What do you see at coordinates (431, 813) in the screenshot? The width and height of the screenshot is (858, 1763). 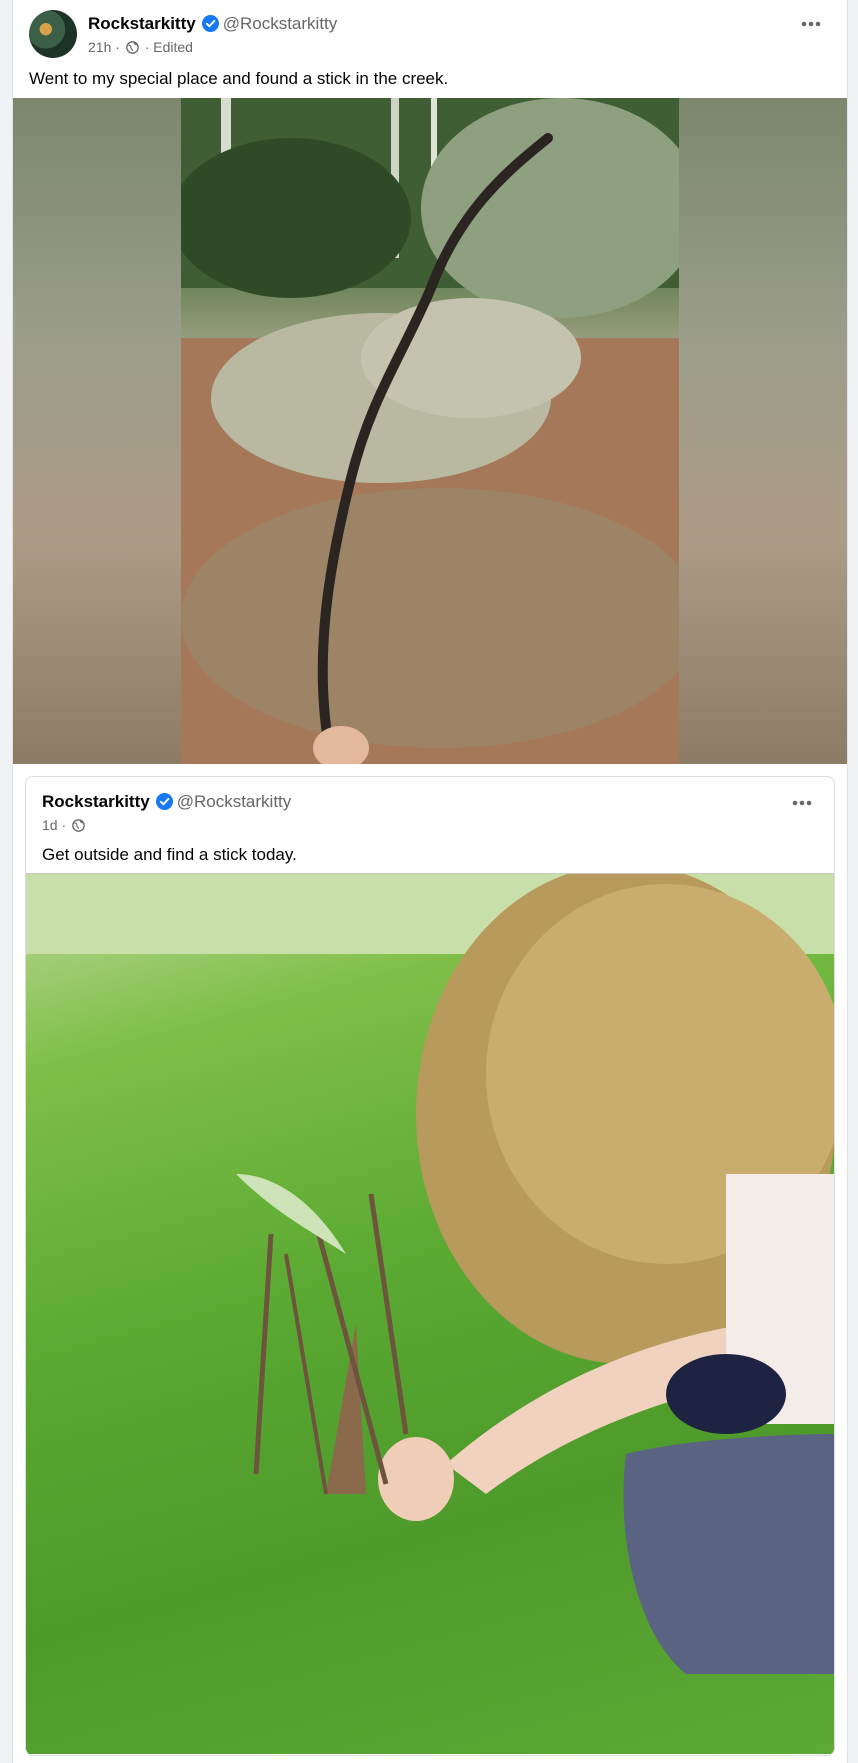 I see `shared-post-header: Rockstarkitty @Rockstarkitty 1d ·` at bounding box center [431, 813].